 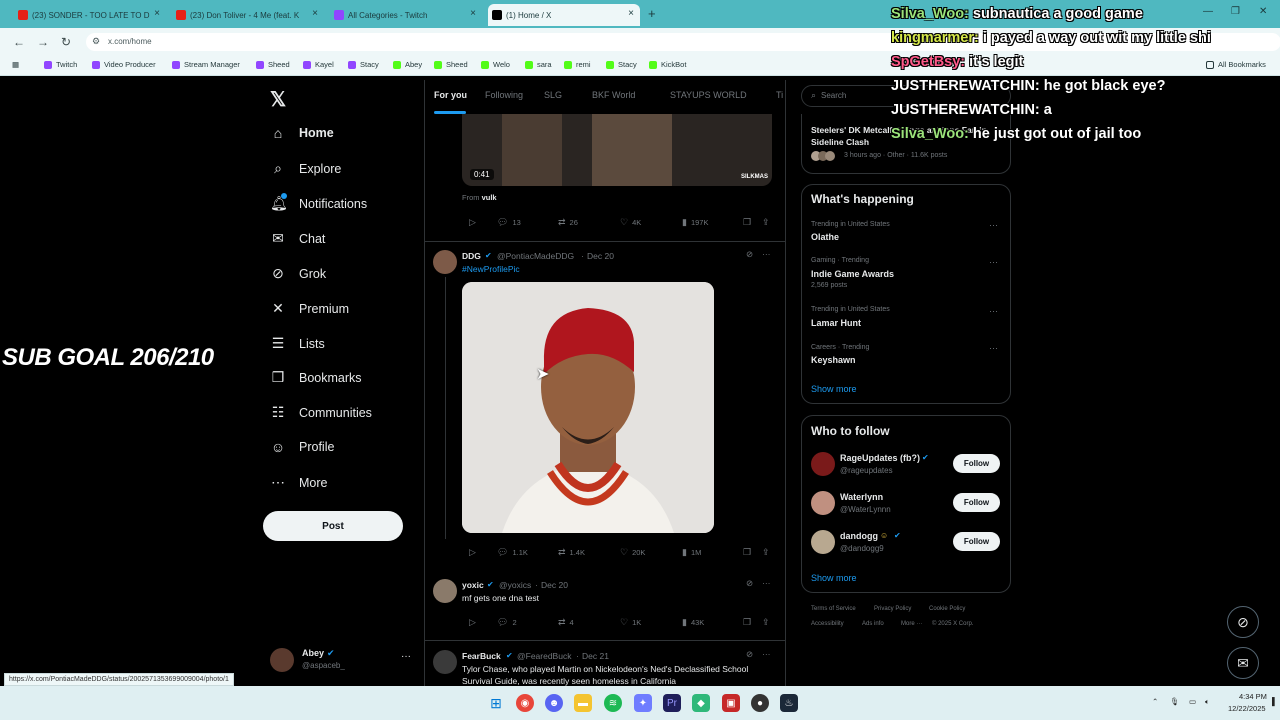 What do you see at coordinates (859, 536) in the screenshot?
I see `follow-name: dandogg` at bounding box center [859, 536].